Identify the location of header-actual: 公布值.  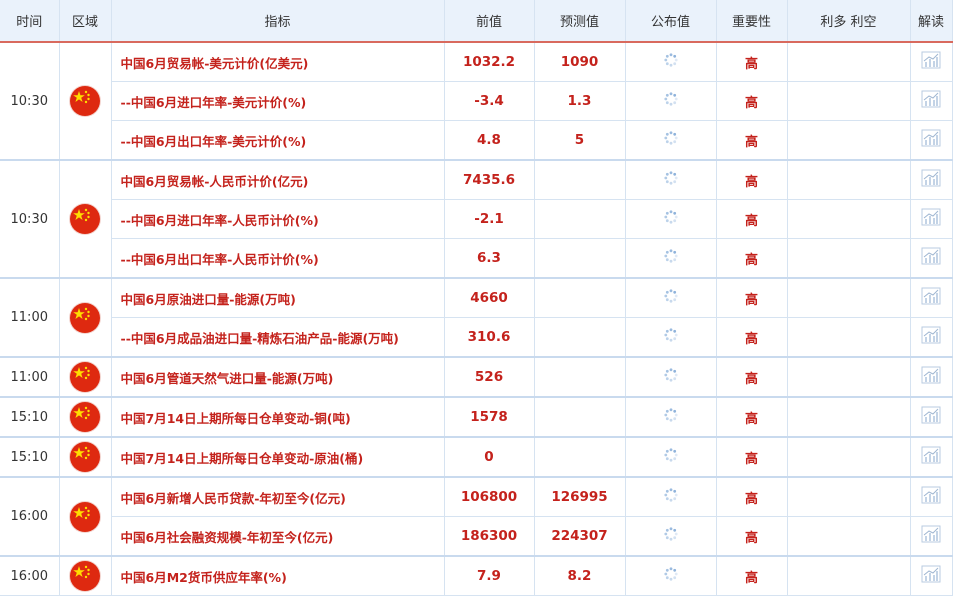
(671, 21).